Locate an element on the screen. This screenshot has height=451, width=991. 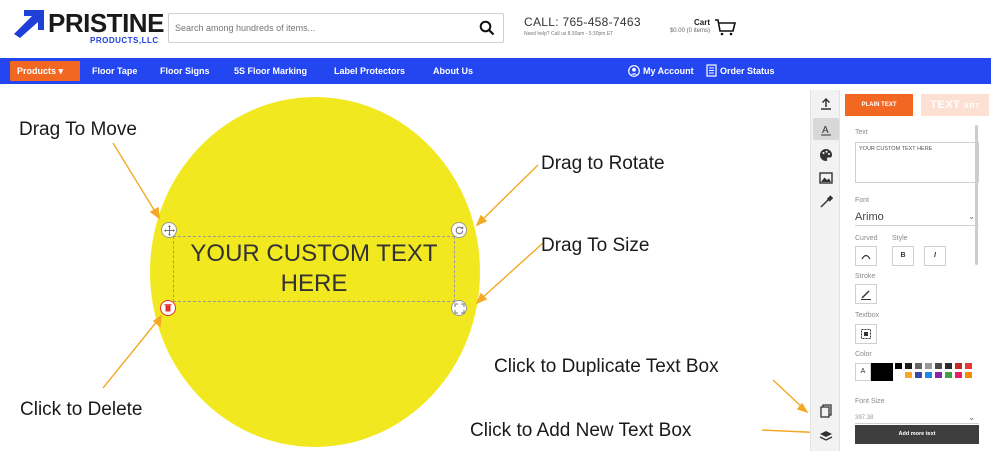
text-art-label-small: ART is located at coordinates (971, 106).